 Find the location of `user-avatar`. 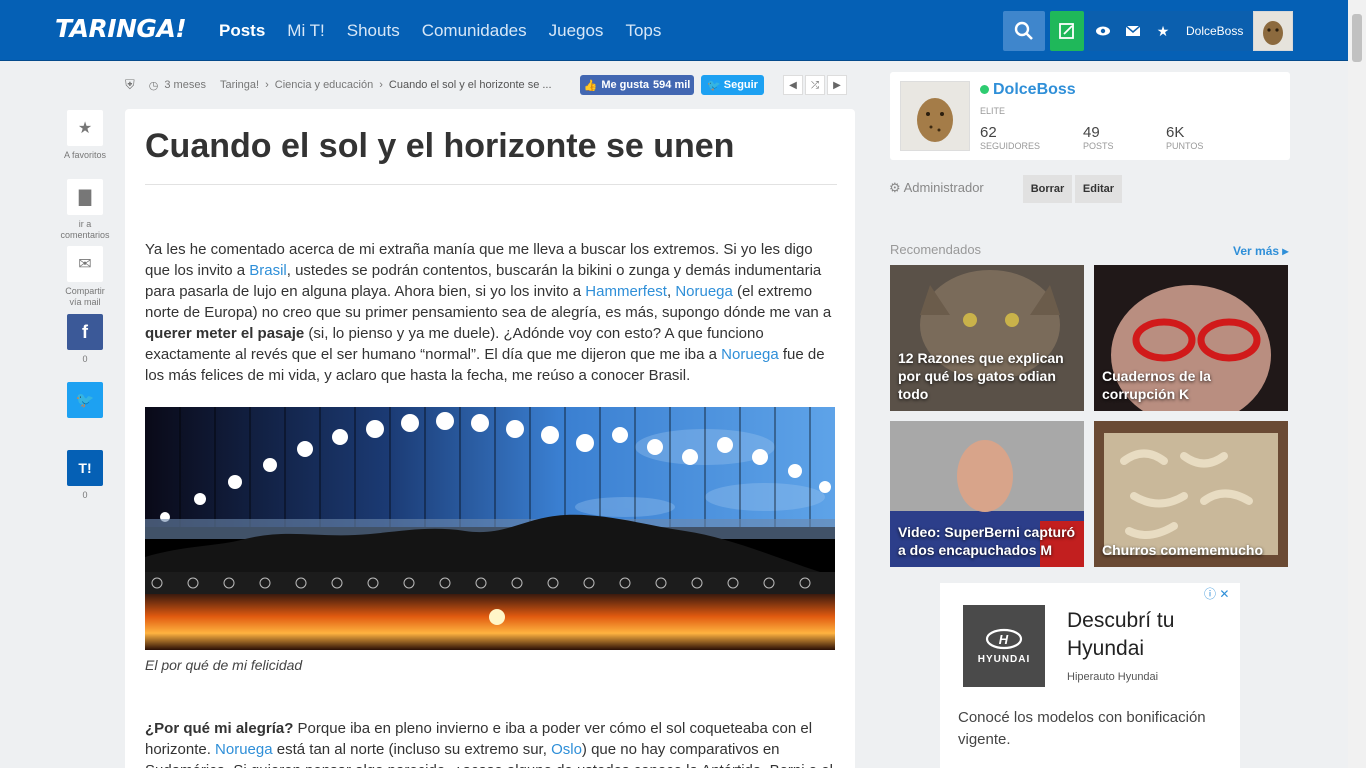

user-avatar is located at coordinates (1273, 31).